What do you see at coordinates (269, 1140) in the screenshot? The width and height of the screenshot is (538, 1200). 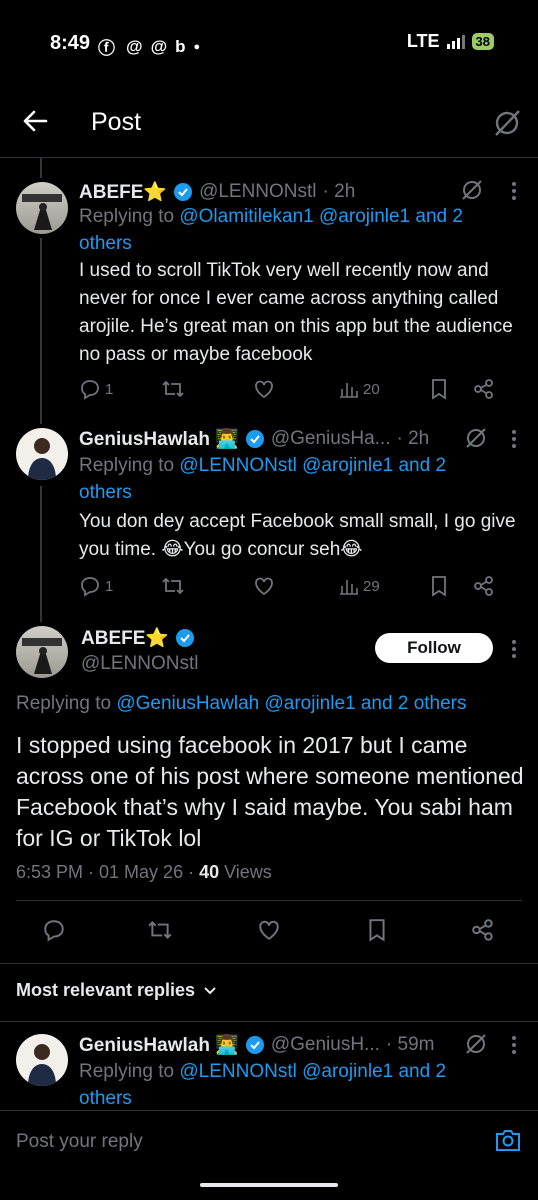 I see `reply-composer: Post your reply` at bounding box center [269, 1140].